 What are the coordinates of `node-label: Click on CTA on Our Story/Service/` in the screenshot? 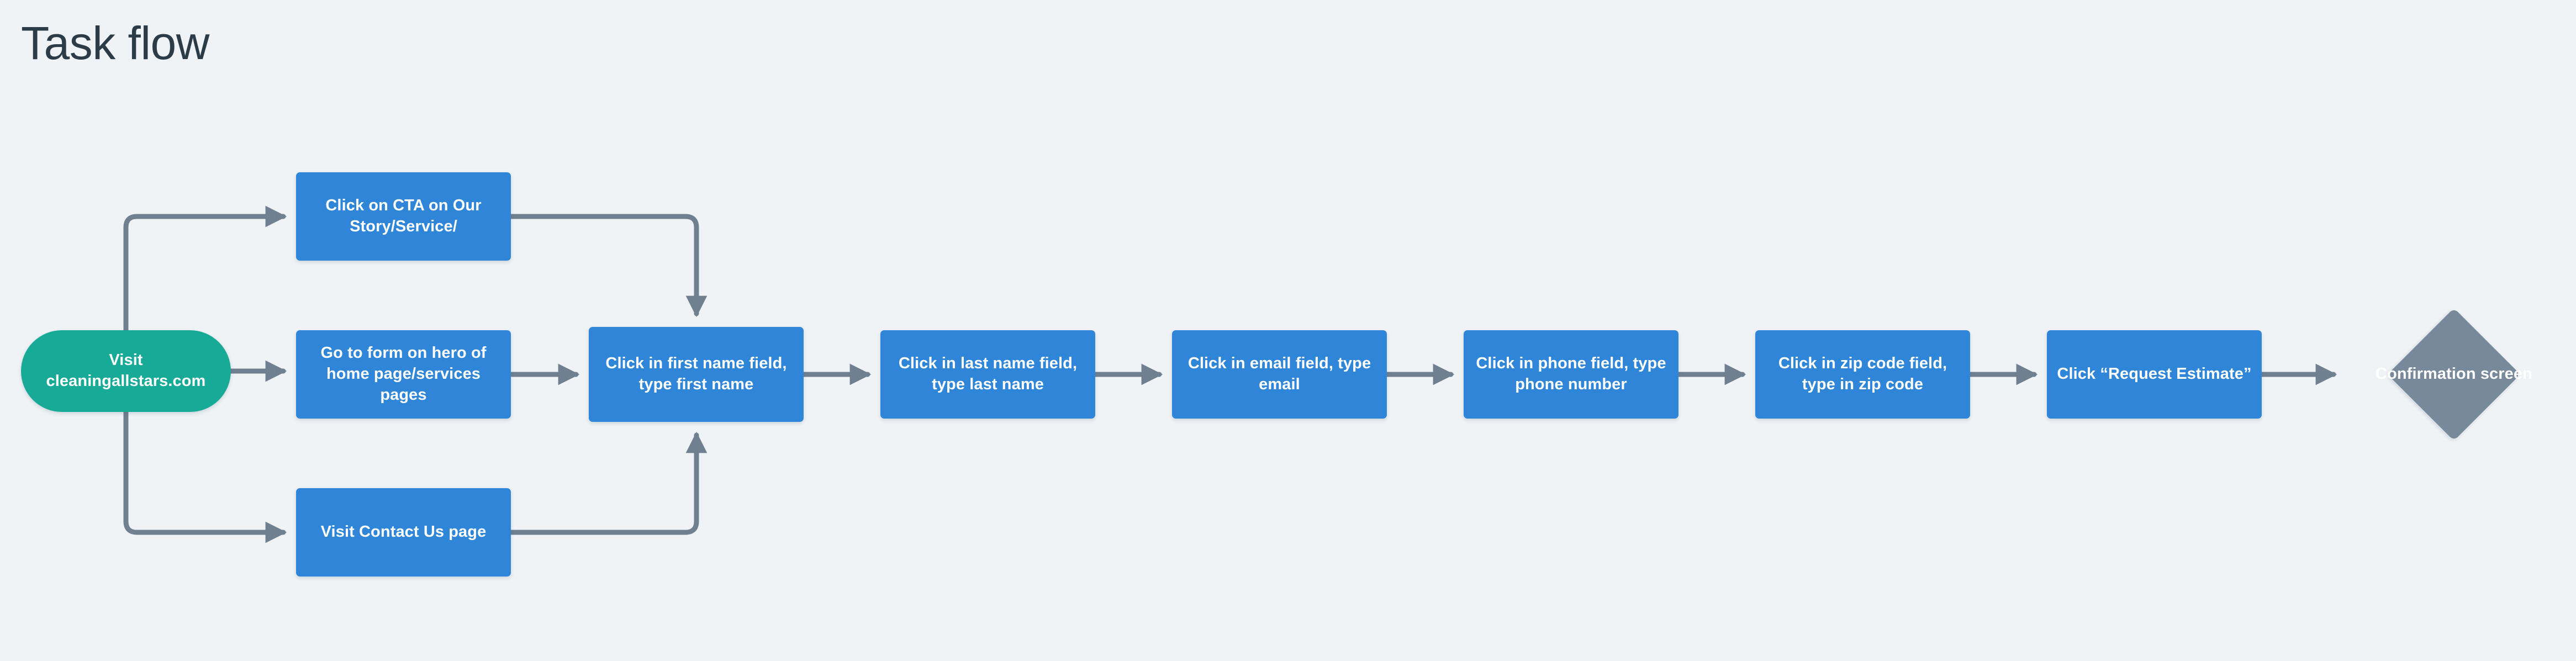 It's located at (403, 216).